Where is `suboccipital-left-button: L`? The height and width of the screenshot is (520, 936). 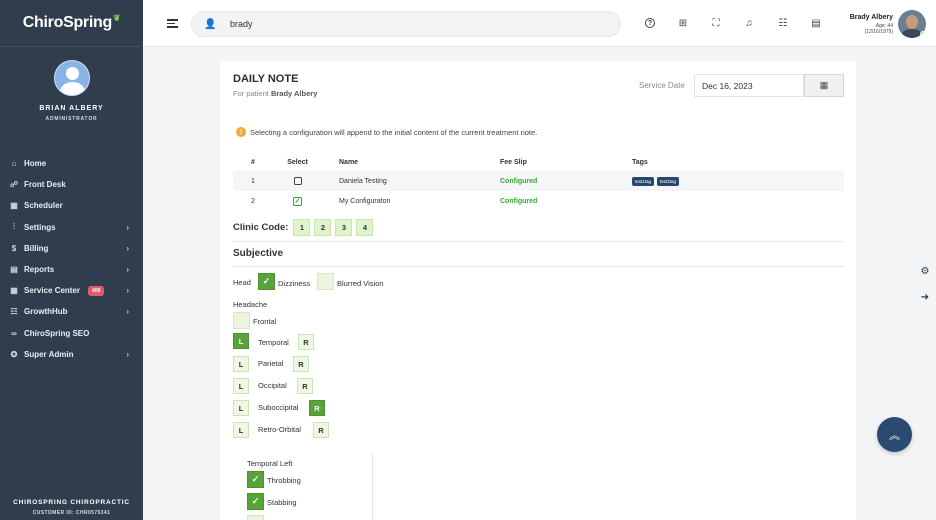
suboccipital-left-button: L is located at coordinates (241, 408).